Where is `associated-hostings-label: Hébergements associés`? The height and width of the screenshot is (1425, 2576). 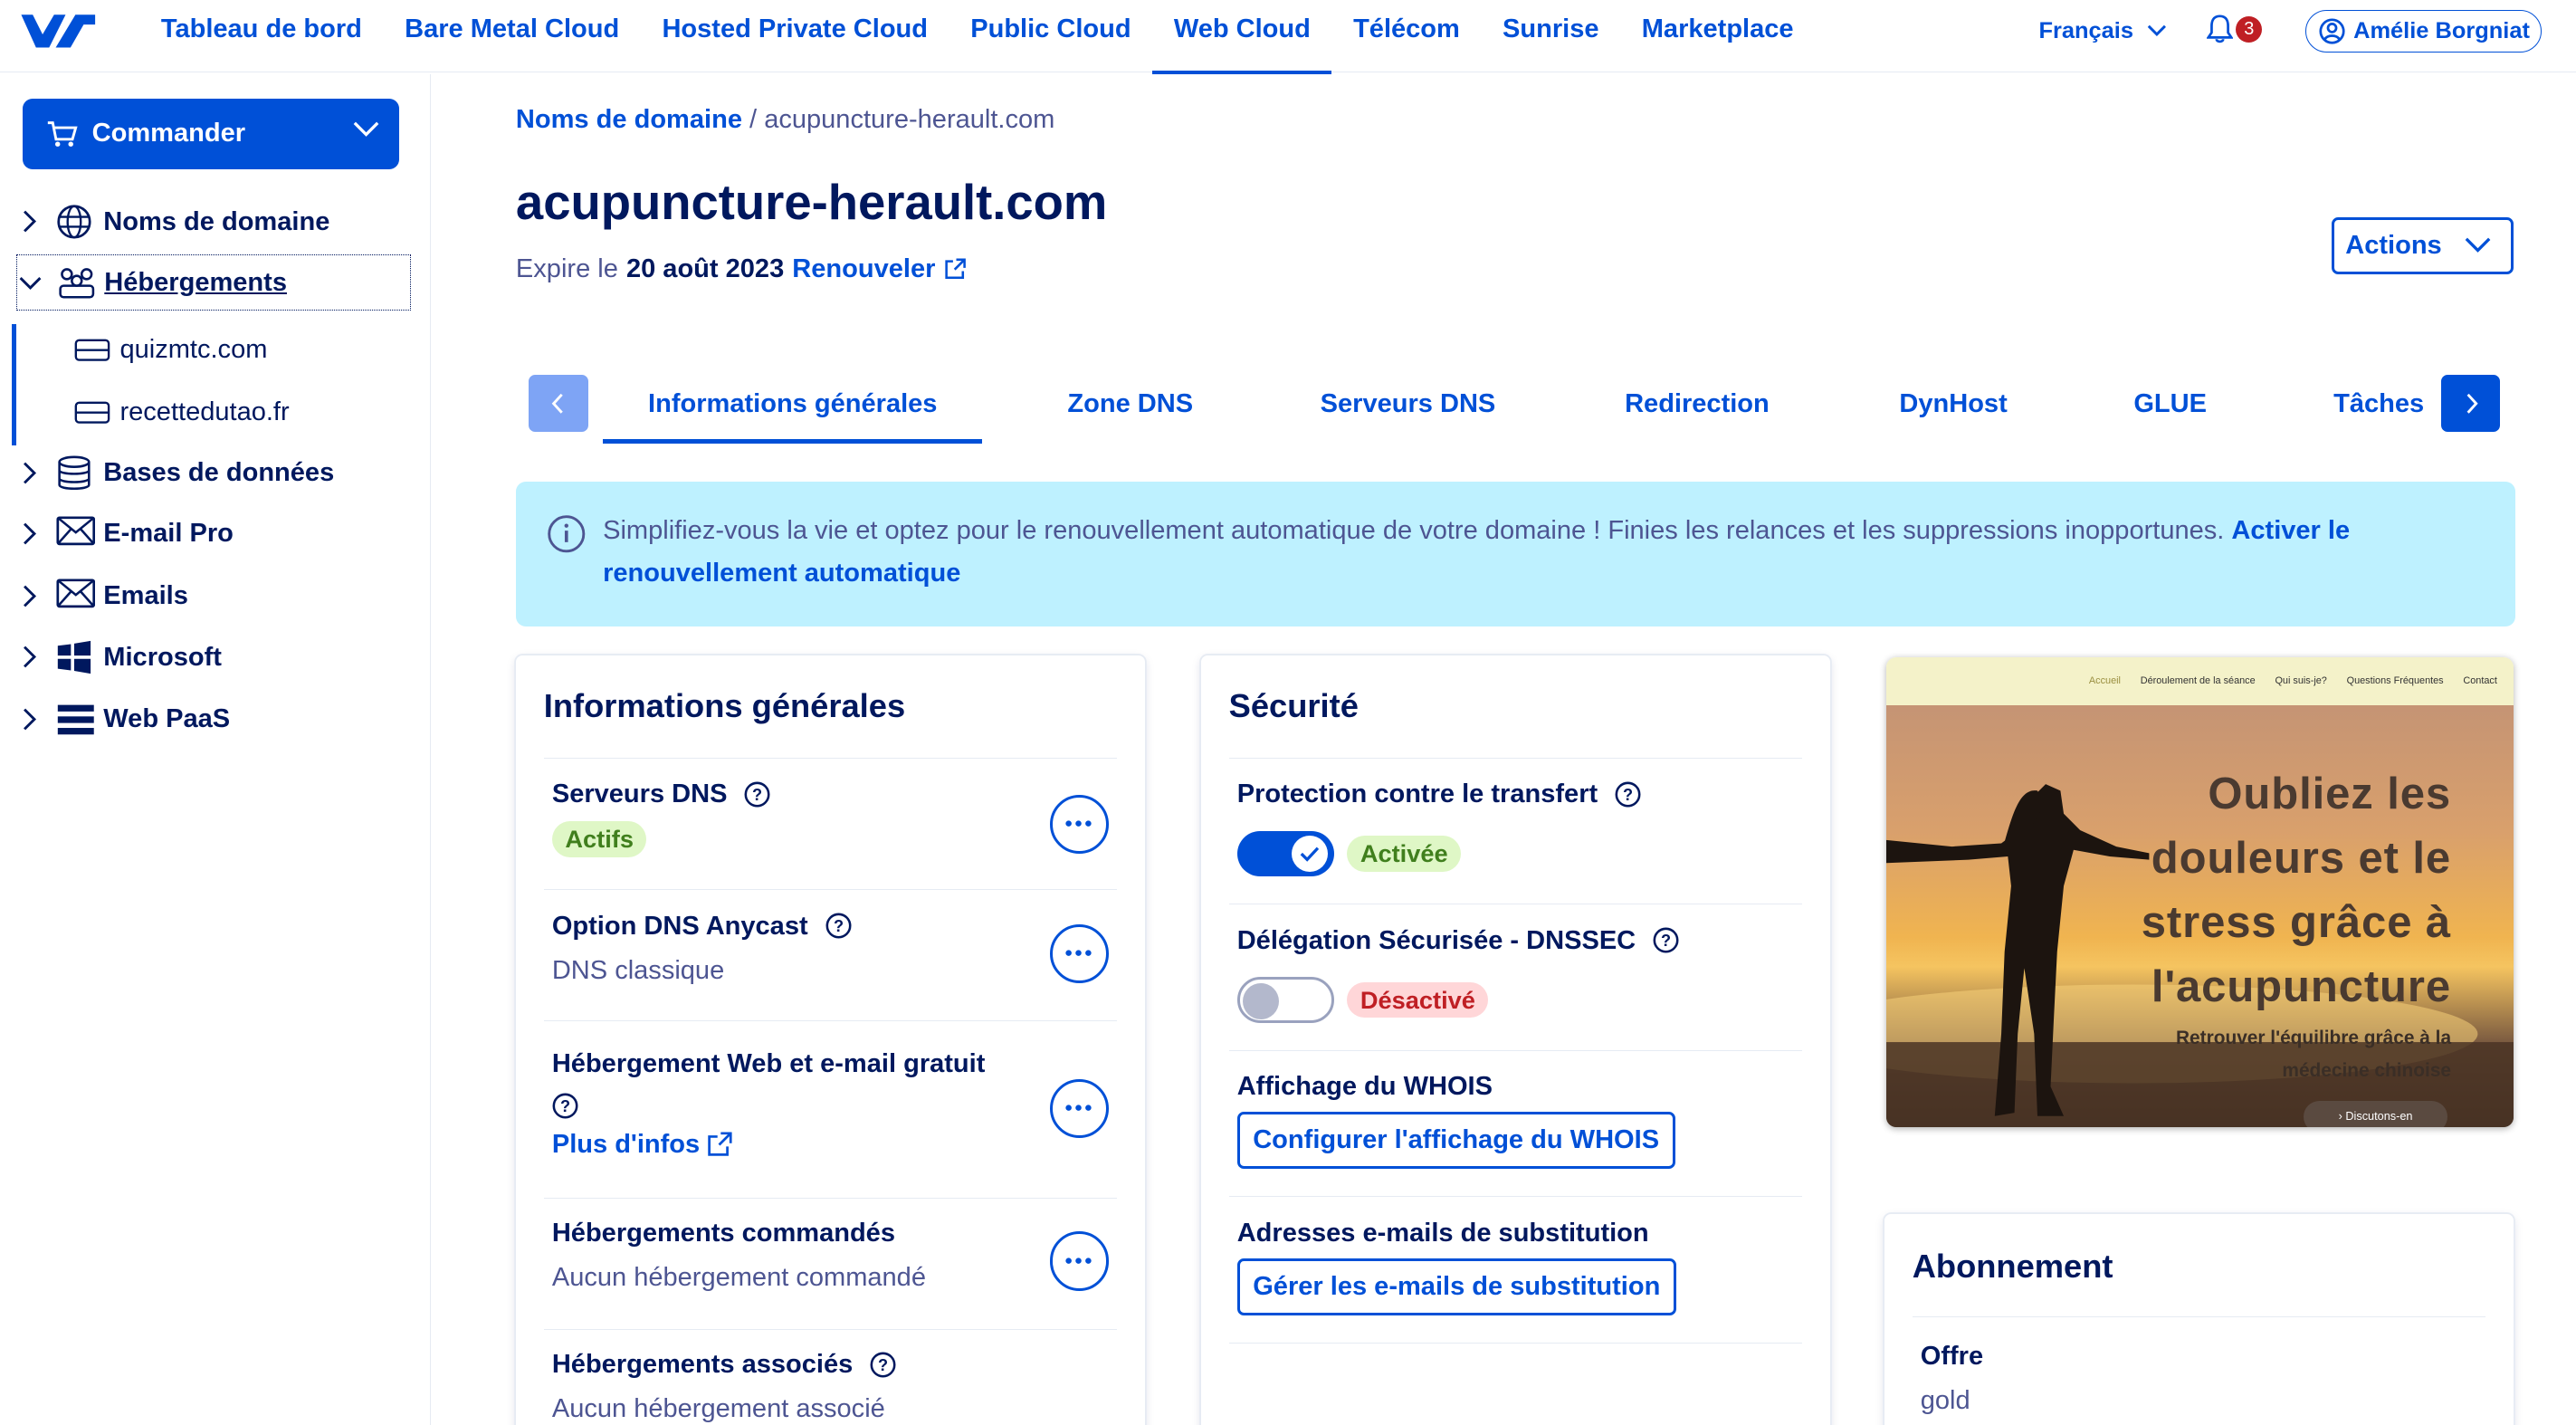 associated-hostings-label: Hébergements associés is located at coordinates (702, 1365).